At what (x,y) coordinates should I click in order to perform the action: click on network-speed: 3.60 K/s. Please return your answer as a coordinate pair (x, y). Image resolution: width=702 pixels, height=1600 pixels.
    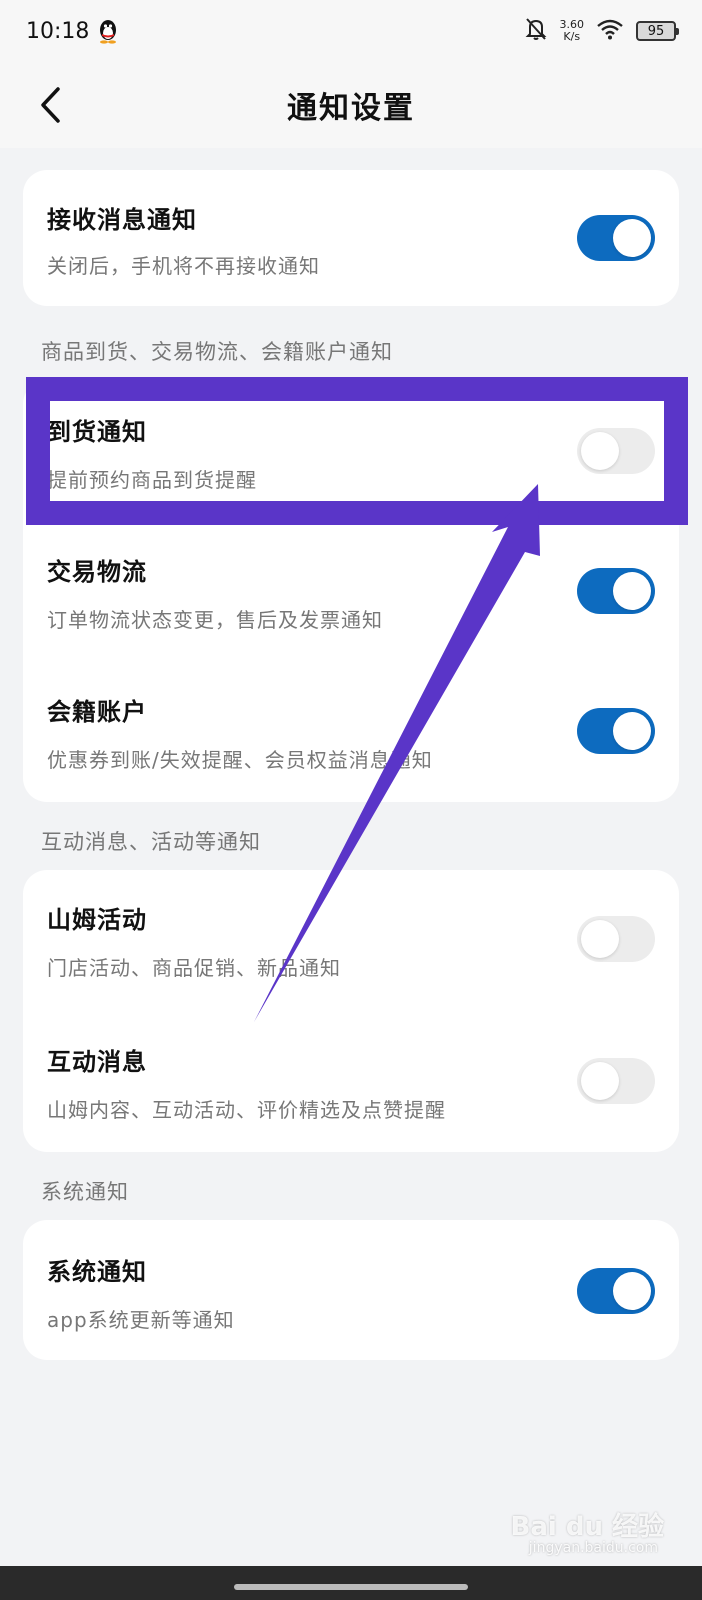
    Looking at the image, I should click on (572, 31).